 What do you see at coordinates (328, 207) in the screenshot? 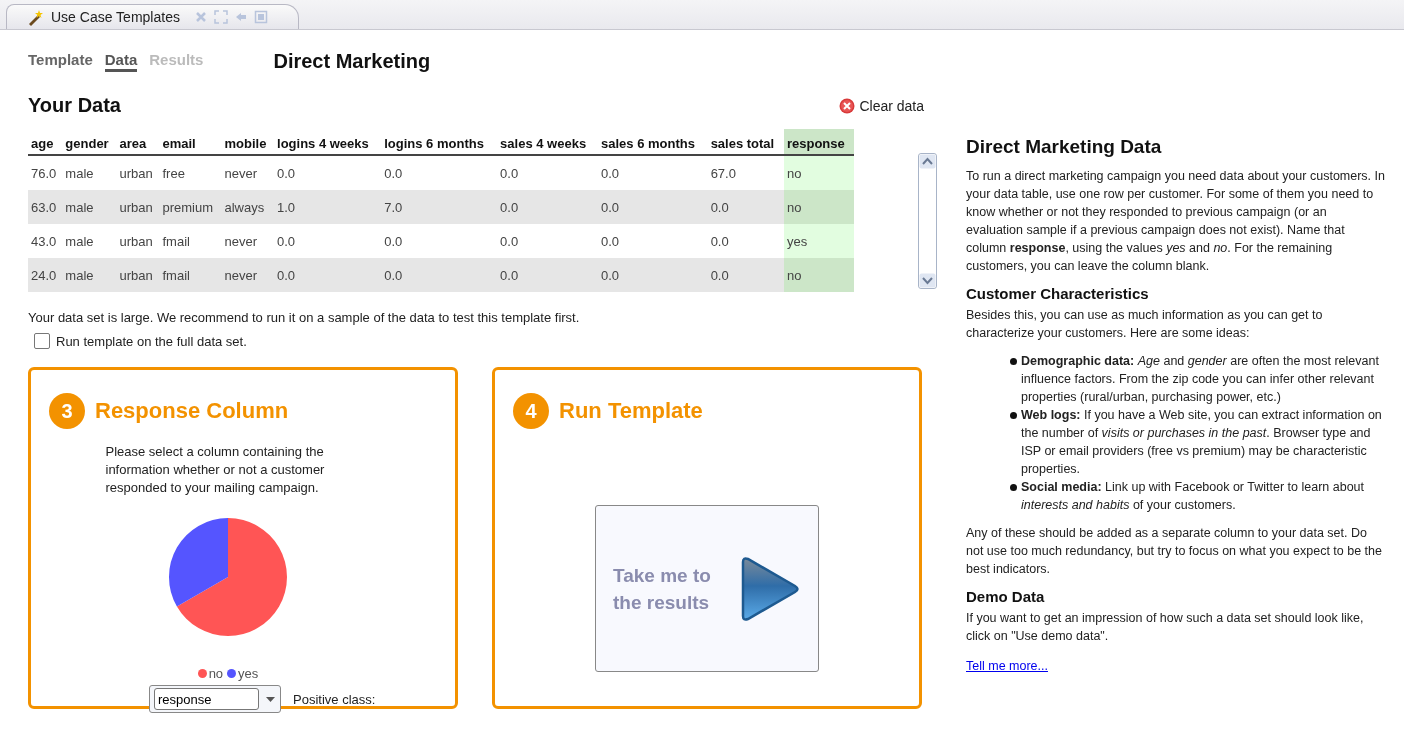
I see `table-cell: 1.0` at bounding box center [328, 207].